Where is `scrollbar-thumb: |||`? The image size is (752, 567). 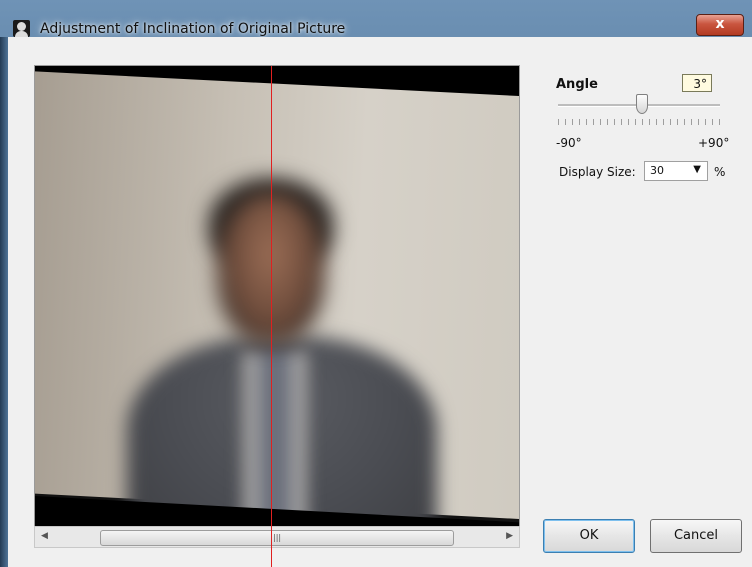 scrollbar-thumb: ||| is located at coordinates (277, 538).